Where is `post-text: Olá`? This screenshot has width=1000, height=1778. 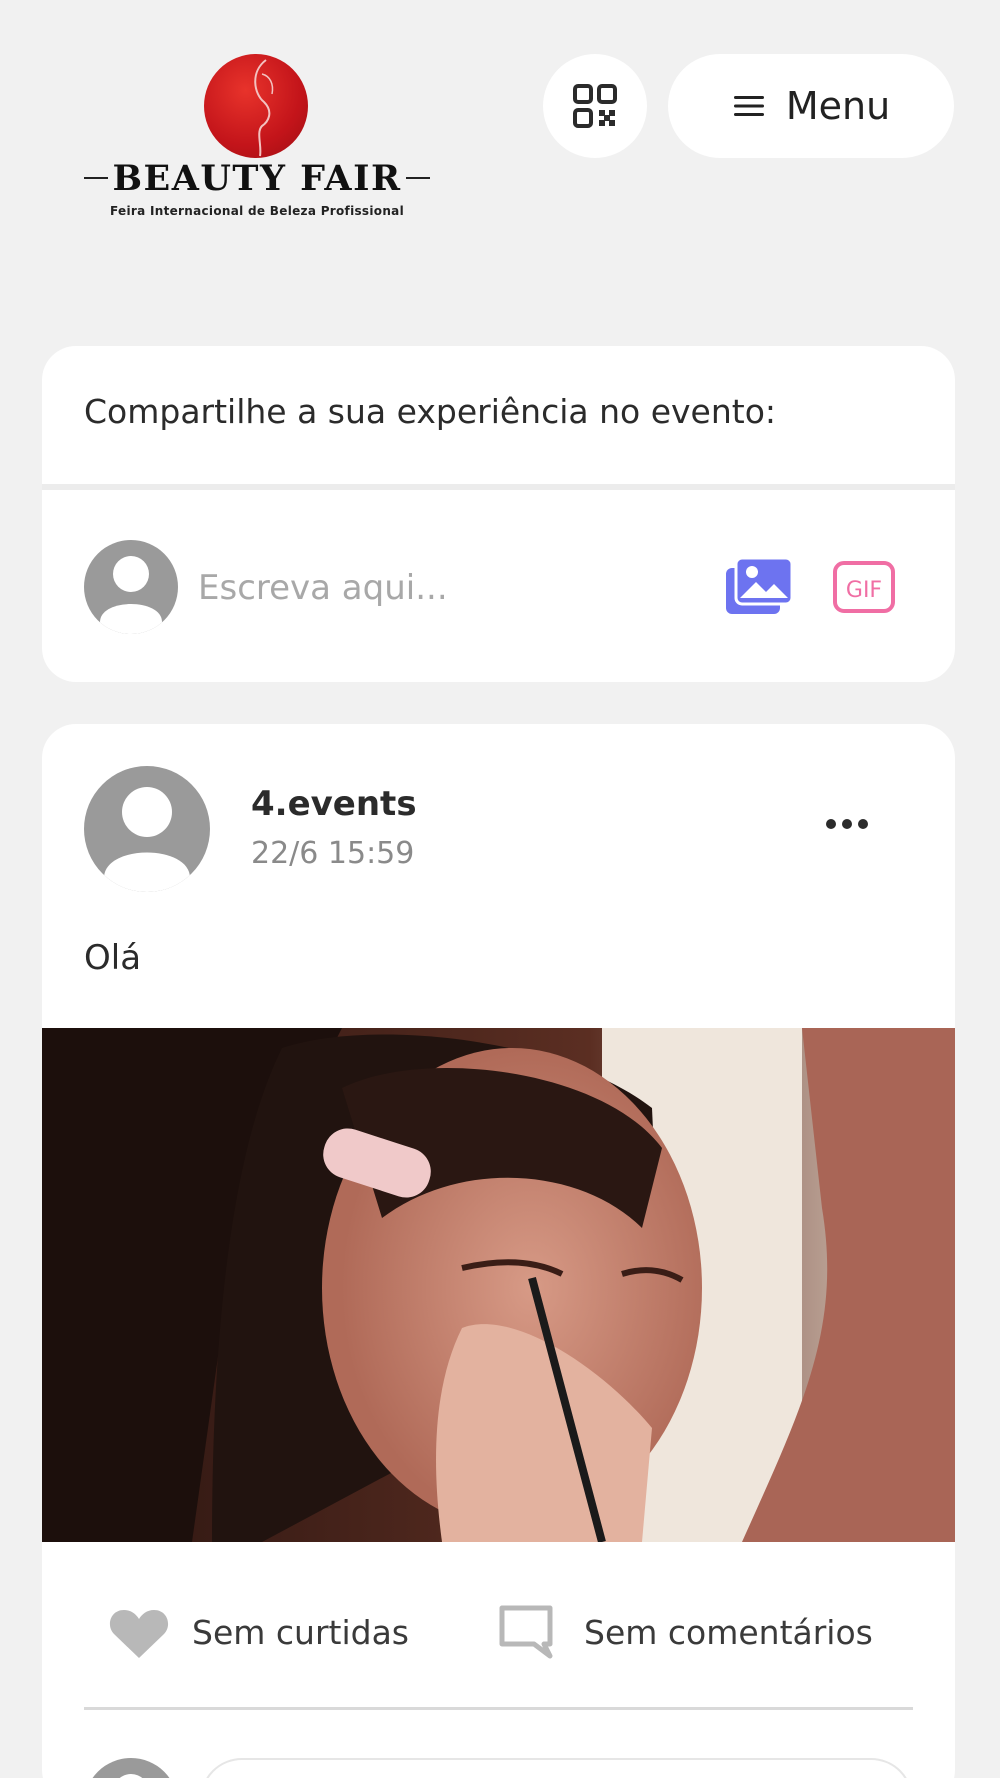 post-text: Olá is located at coordinates (113, 958).